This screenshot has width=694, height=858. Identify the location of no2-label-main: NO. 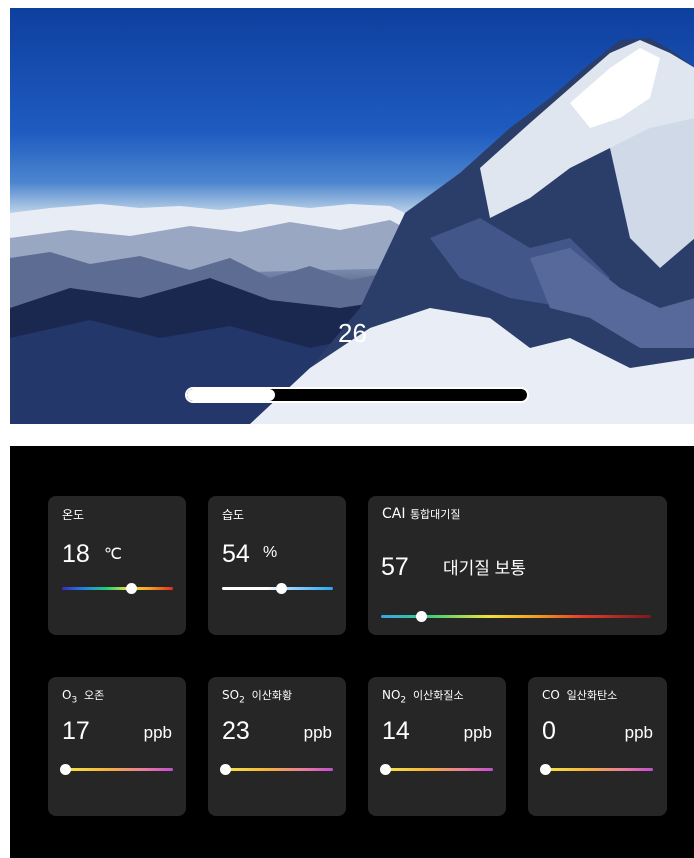
(391, 695).